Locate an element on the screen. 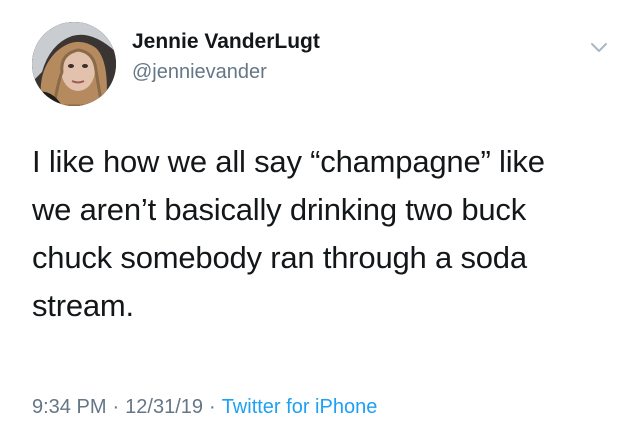  tweet-text-line: stream. is located at coordinates (83, 305).